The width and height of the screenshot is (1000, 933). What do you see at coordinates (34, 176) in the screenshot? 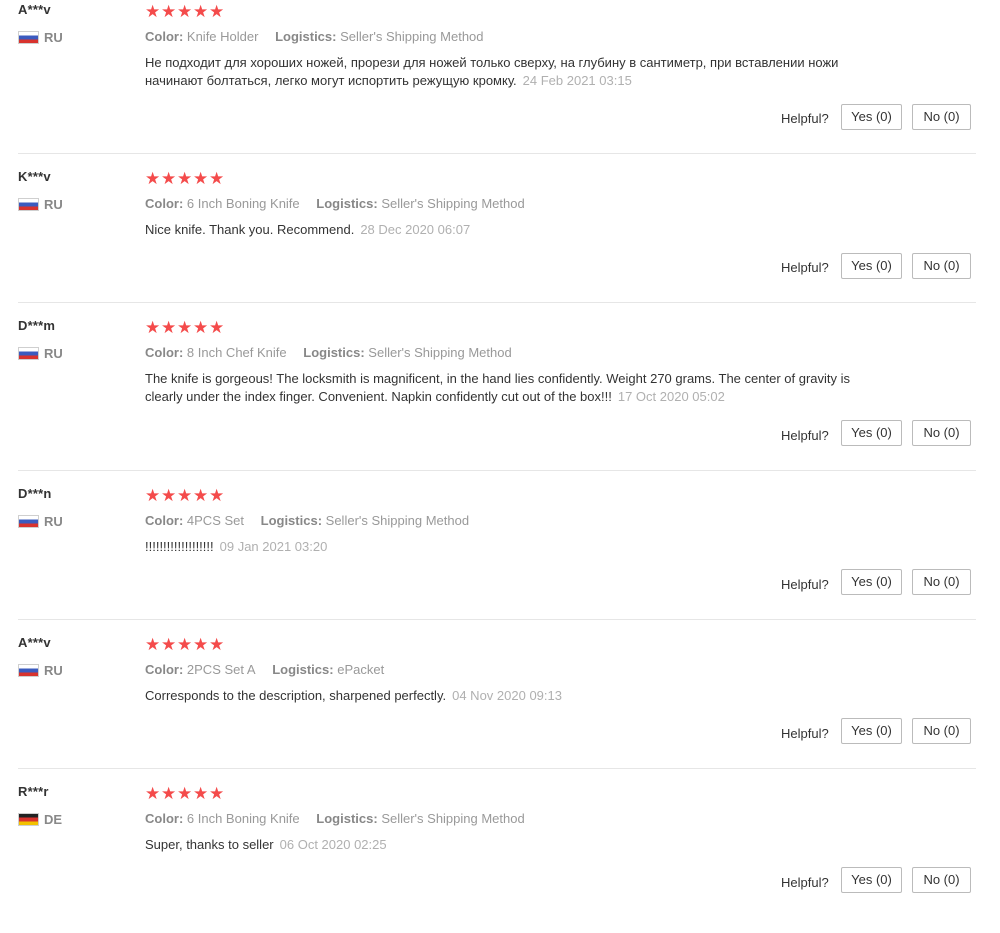
I see `reviewer-name: K***v` at bounding box center [34, 176].